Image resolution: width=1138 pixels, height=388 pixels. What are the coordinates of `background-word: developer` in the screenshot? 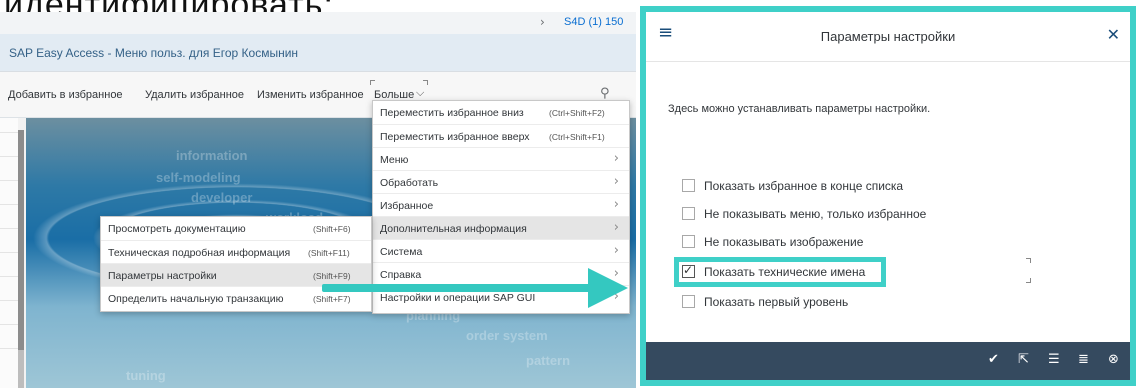 It's located at (222, 197).